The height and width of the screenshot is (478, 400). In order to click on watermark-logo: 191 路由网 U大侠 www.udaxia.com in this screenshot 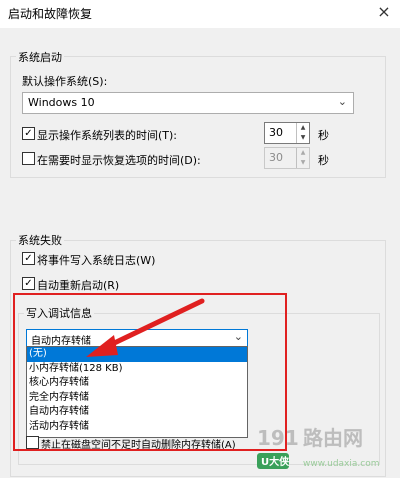, I will do `click(327, 450)`.